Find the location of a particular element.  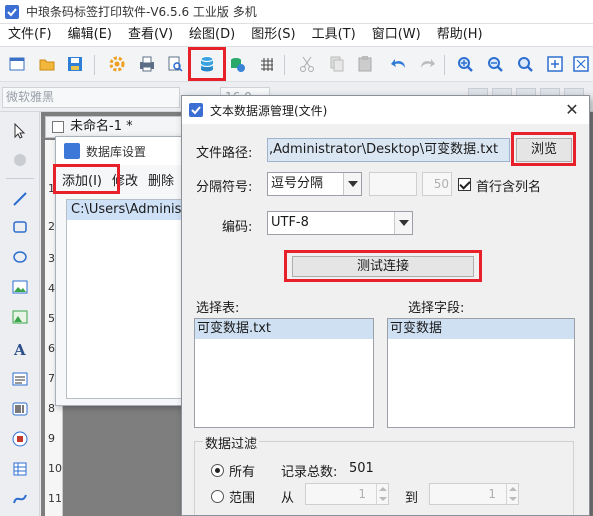

open-folder-icon is located at coordinates (47, 64).